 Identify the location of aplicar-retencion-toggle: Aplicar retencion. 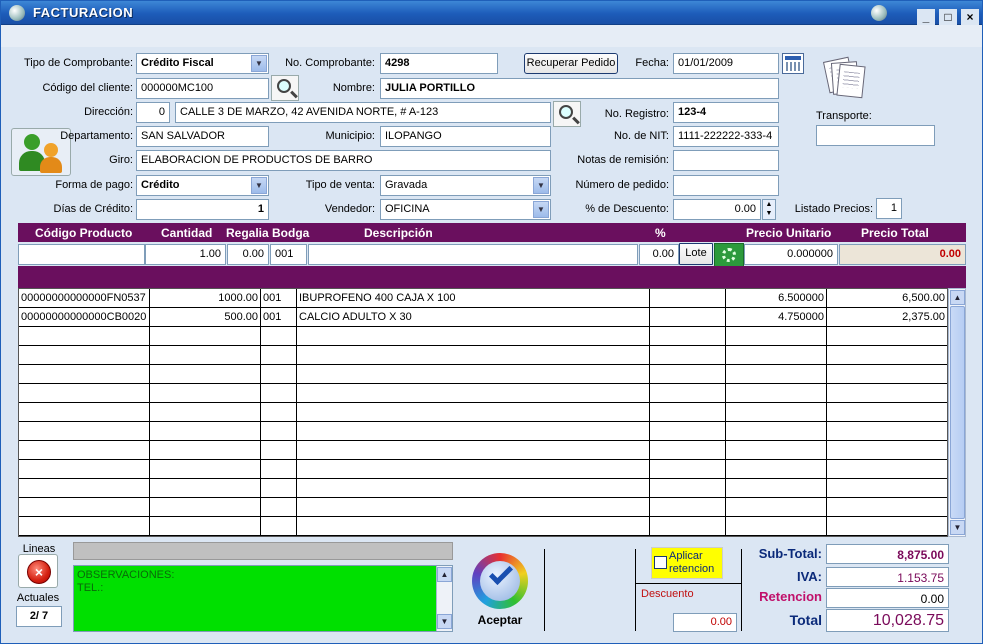
(687, 563).